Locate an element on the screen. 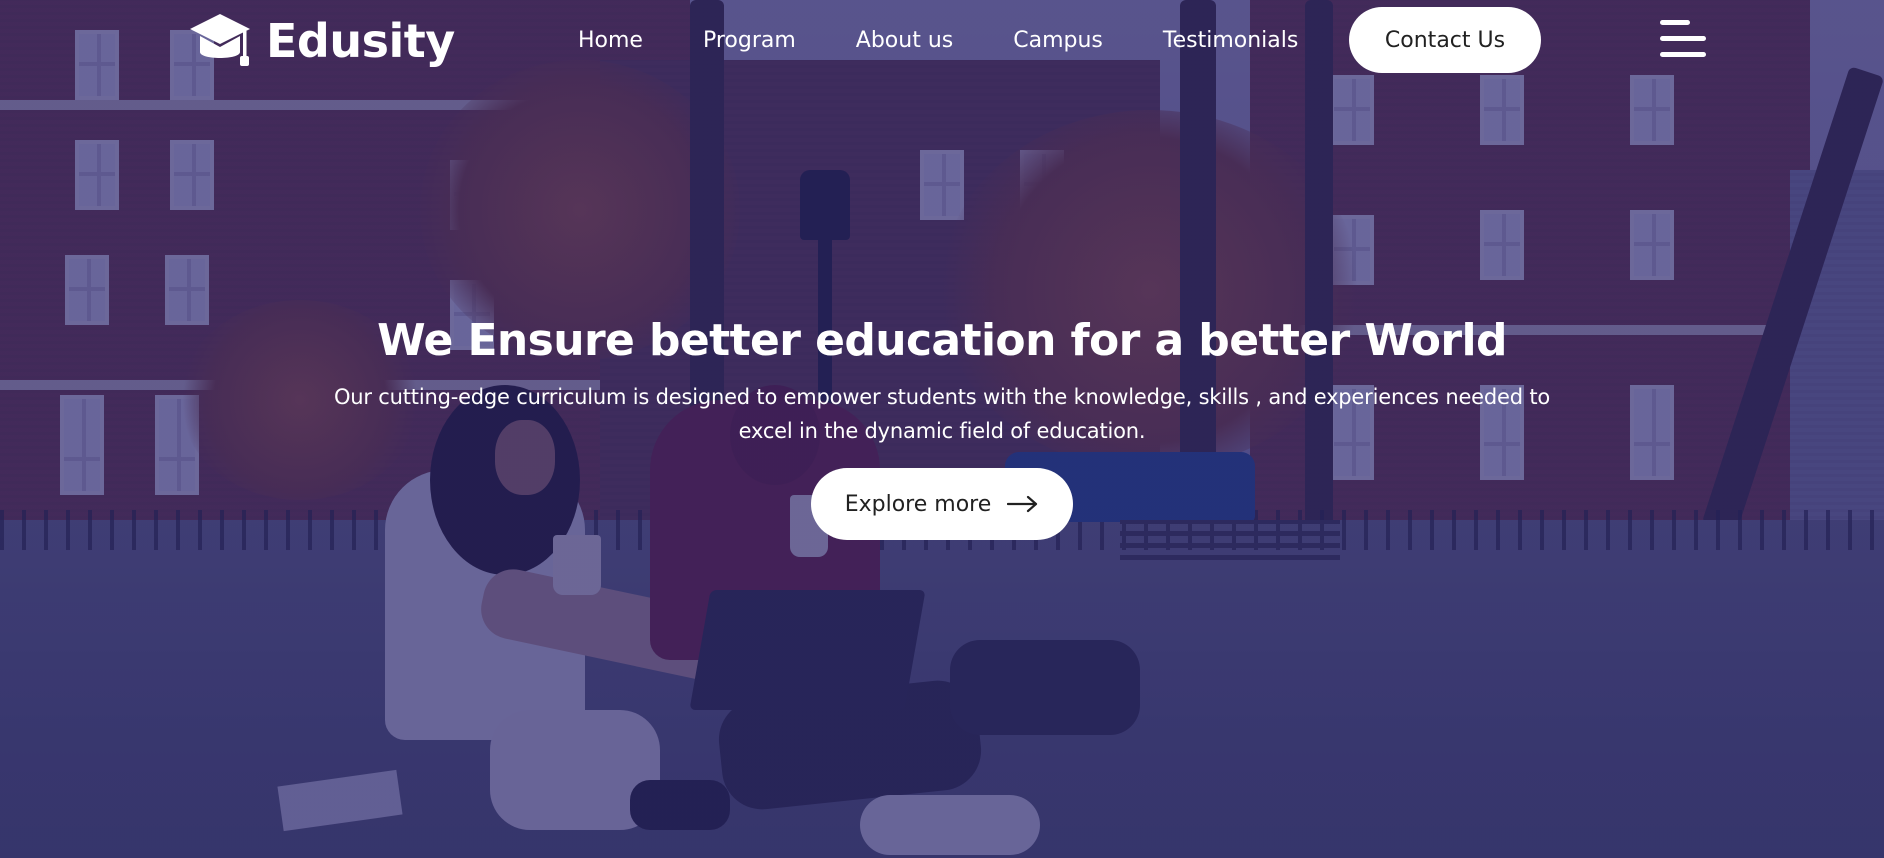 The width and height of the screenshot is (1884, 858). explore-more-label: Explore more is located at coordinates (918, 504).